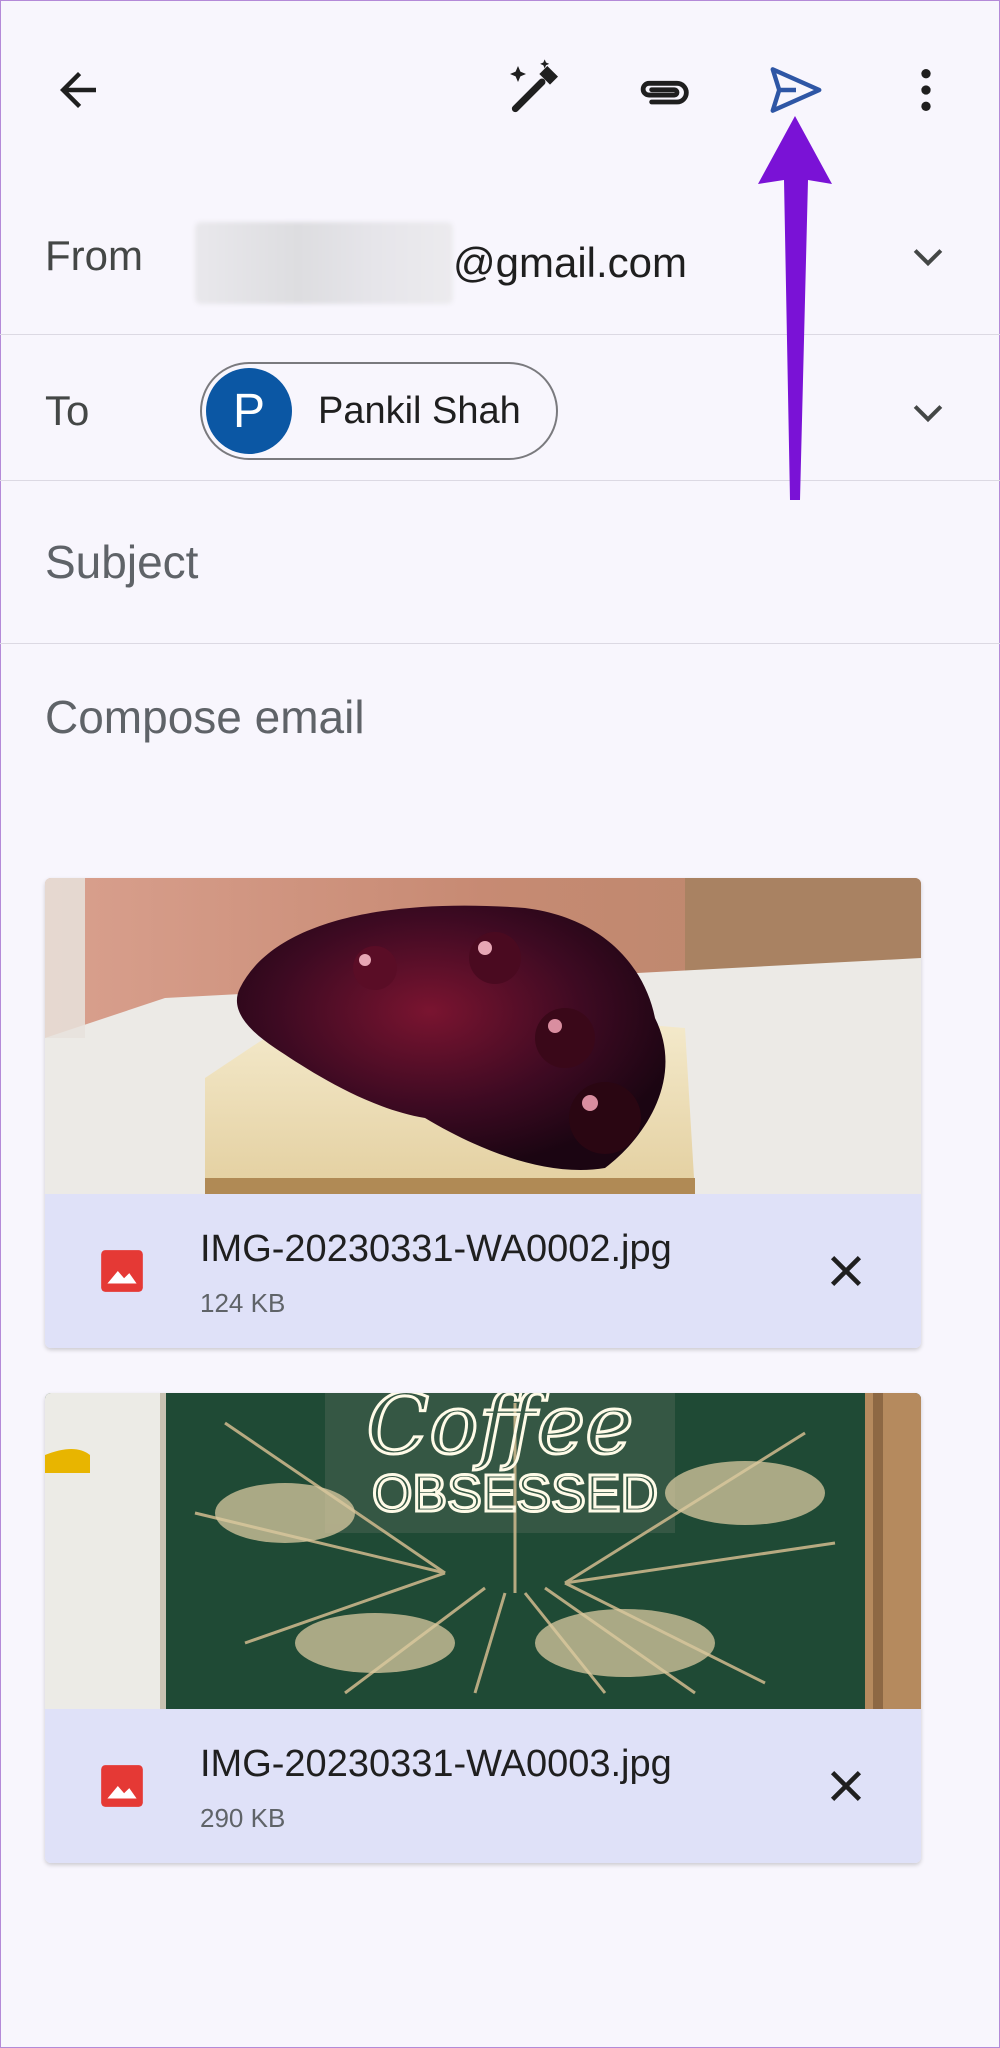 Image resolution: width=1000 pixels, height=2048 pixels. Describe the element at coordinates (436, 1764) in the screenshot. I see `attachment-filename: IMG-20230331-WA0003.jpg` at that location.